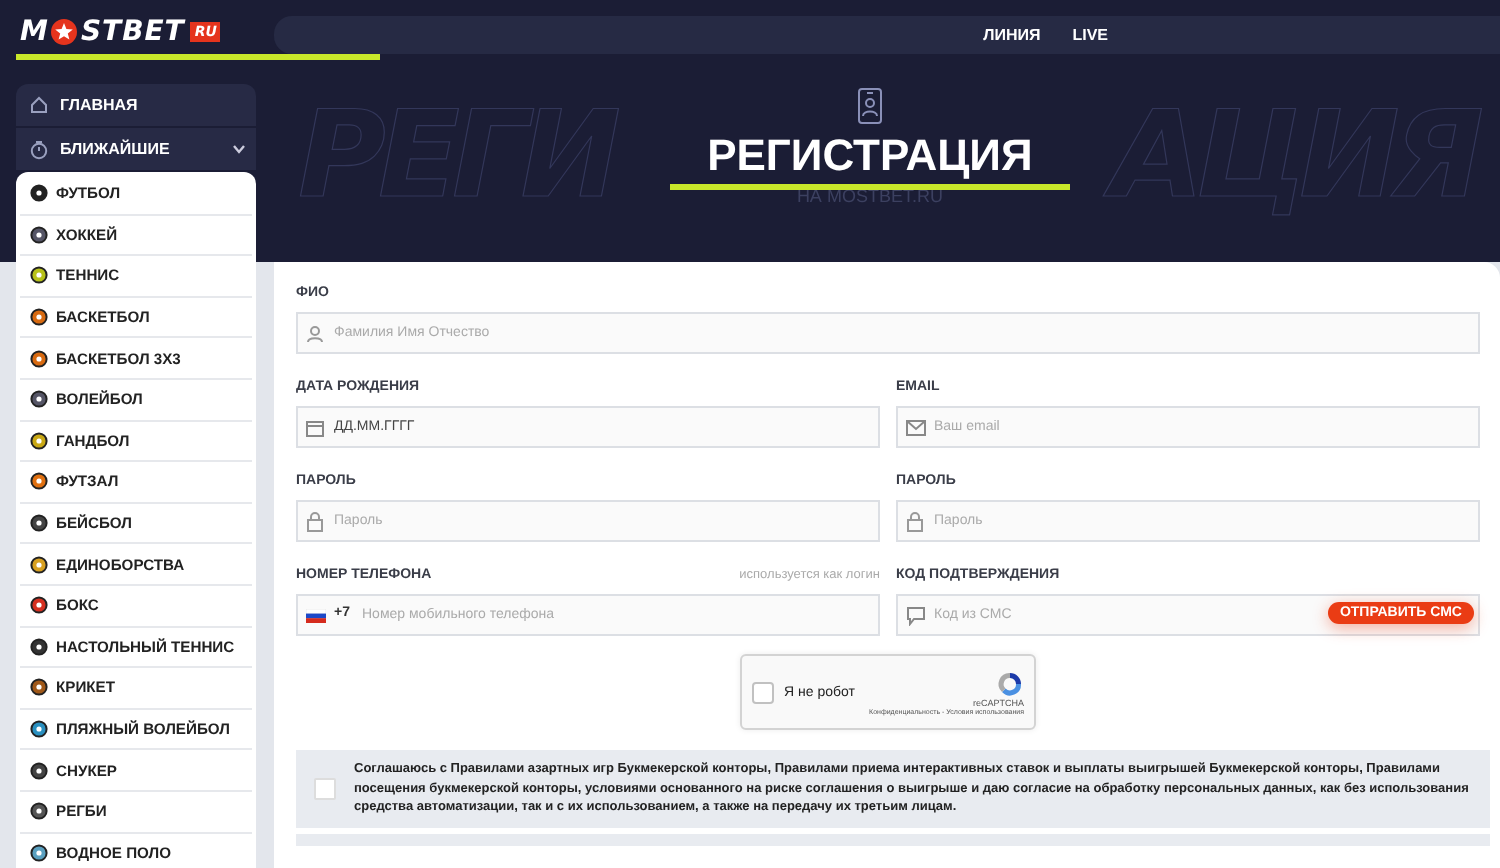 The image size is (1500, 868). Describe the element at coordinates (64, 32) in the screenshot. I see `star-icon` at that location.